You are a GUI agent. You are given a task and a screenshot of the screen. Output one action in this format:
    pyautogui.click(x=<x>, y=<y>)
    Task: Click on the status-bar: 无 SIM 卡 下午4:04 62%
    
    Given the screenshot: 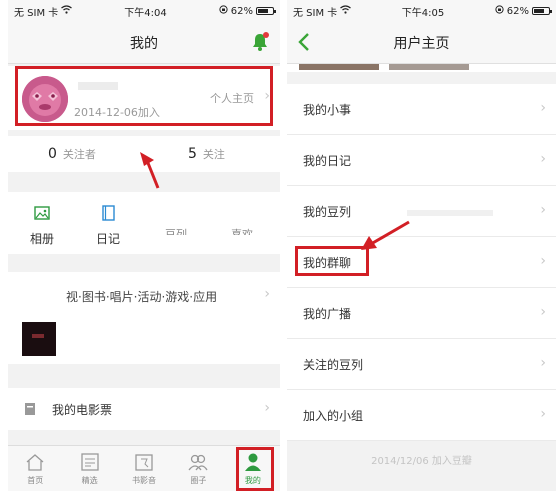 What is the action you would take?
    pyautogui.click(x=144, y=11)
    